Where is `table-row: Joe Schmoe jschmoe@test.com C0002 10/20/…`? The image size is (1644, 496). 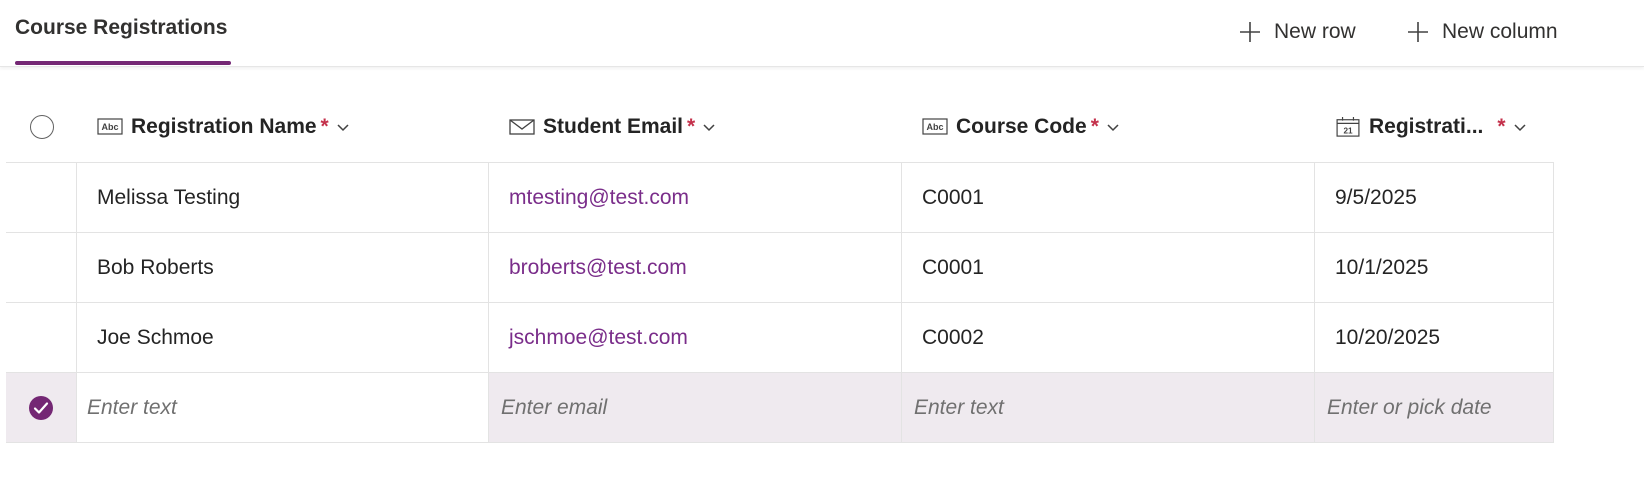 table-row: Joe Schmoe jschmoe@test.com C0002 10/20/… is located at coordinates (780, 338).